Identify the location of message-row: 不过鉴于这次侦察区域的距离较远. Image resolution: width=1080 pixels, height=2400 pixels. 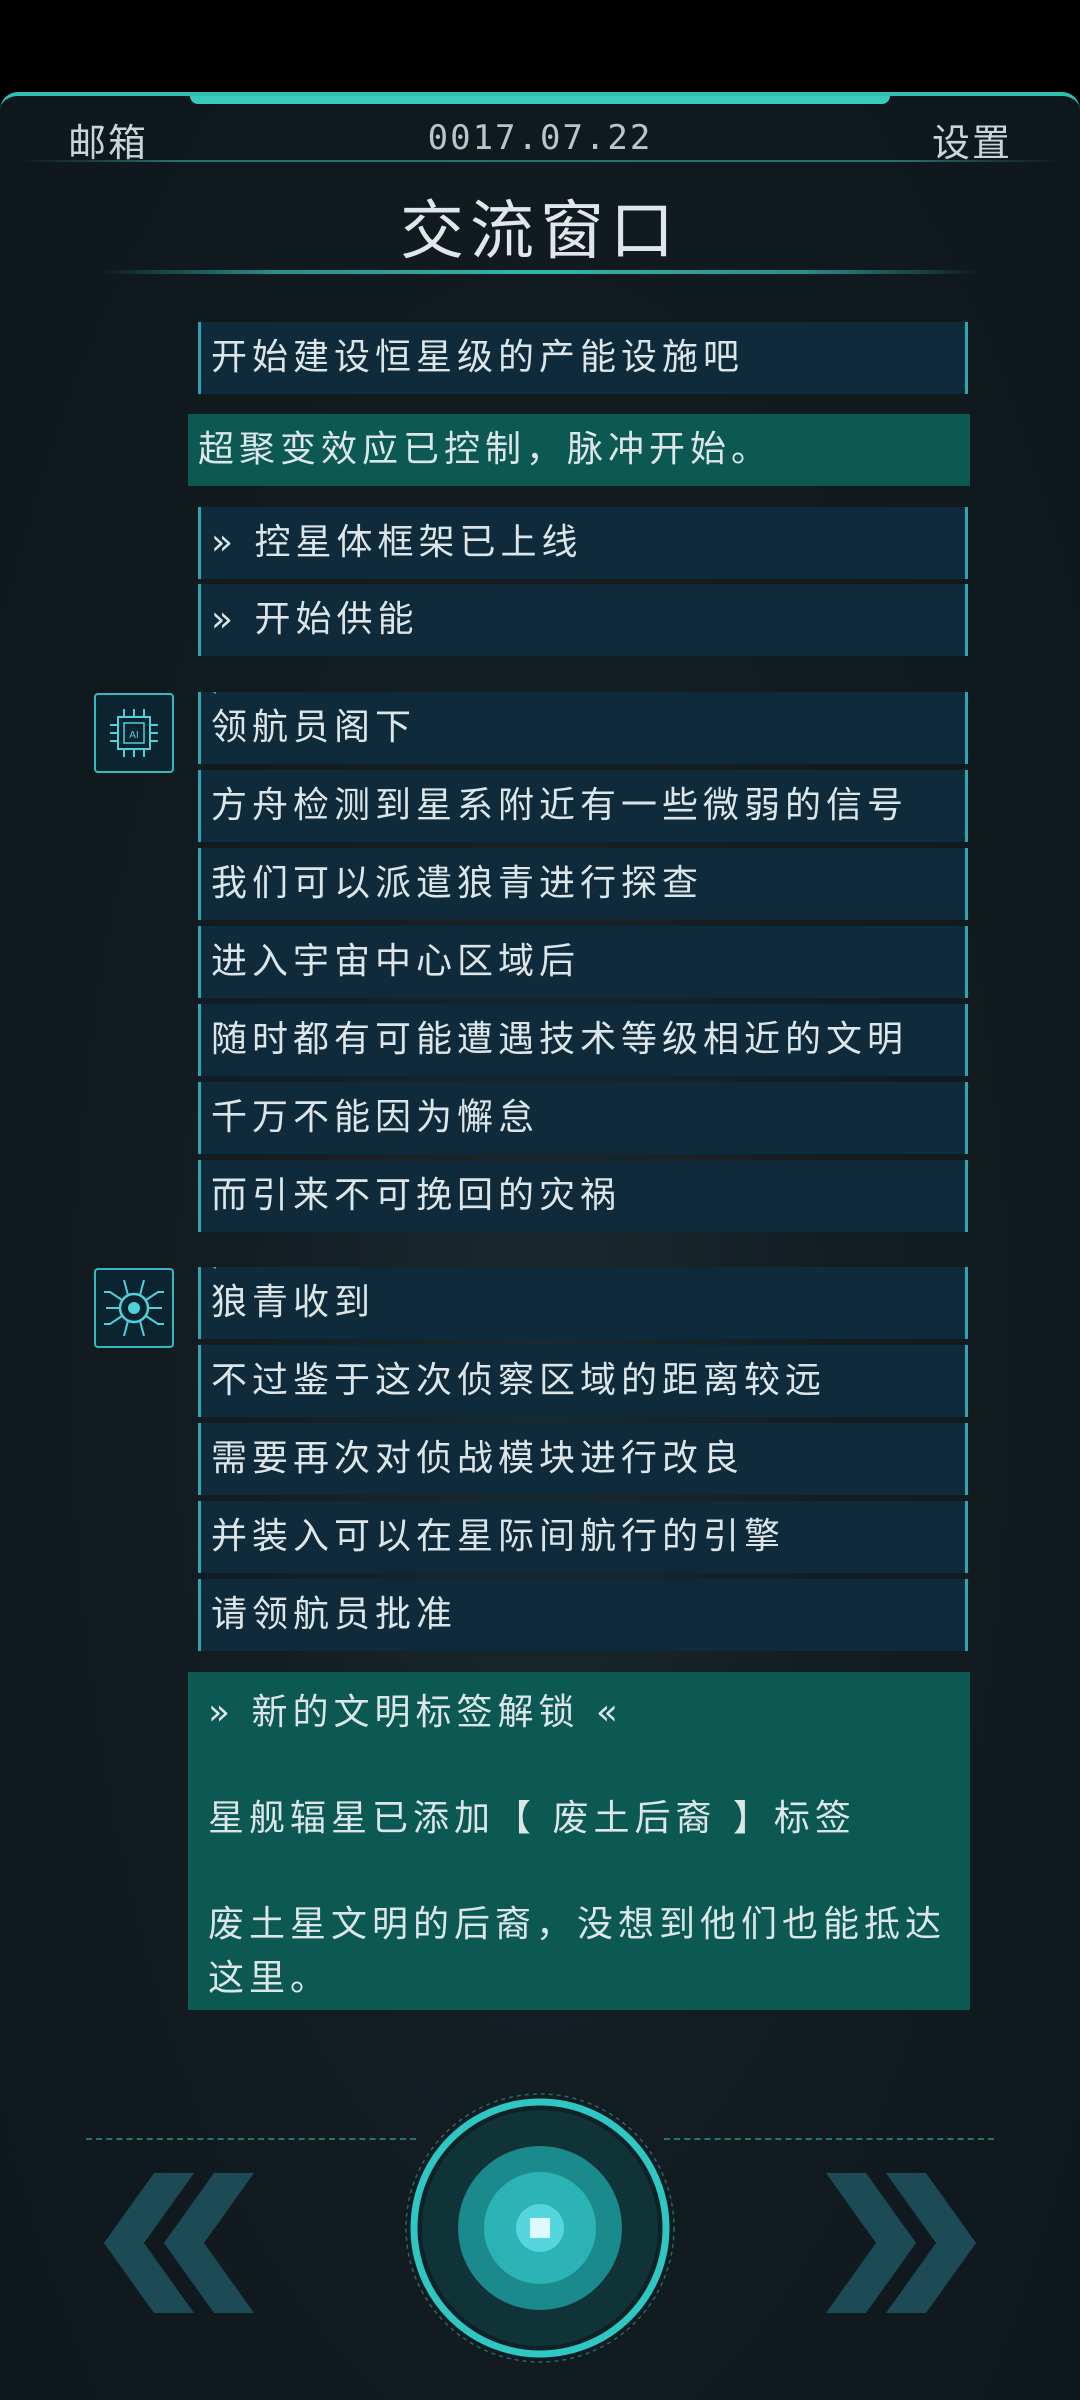
(583, 1381).